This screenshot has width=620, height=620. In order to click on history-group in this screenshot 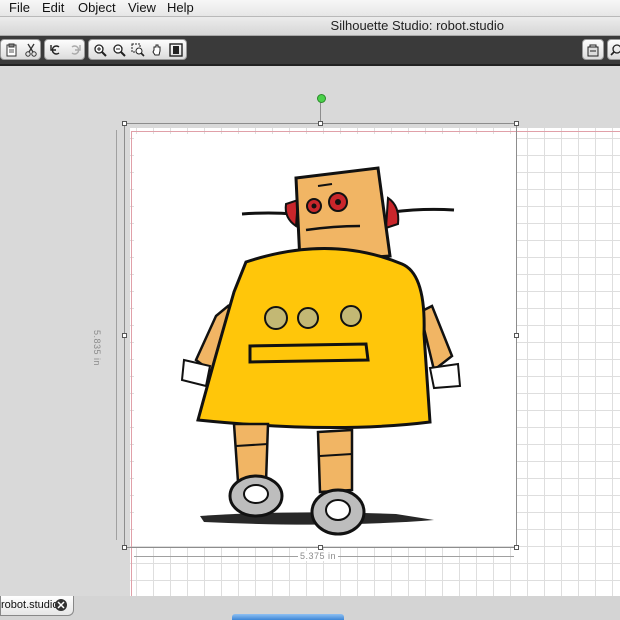, I will do `click(64, 49)`.